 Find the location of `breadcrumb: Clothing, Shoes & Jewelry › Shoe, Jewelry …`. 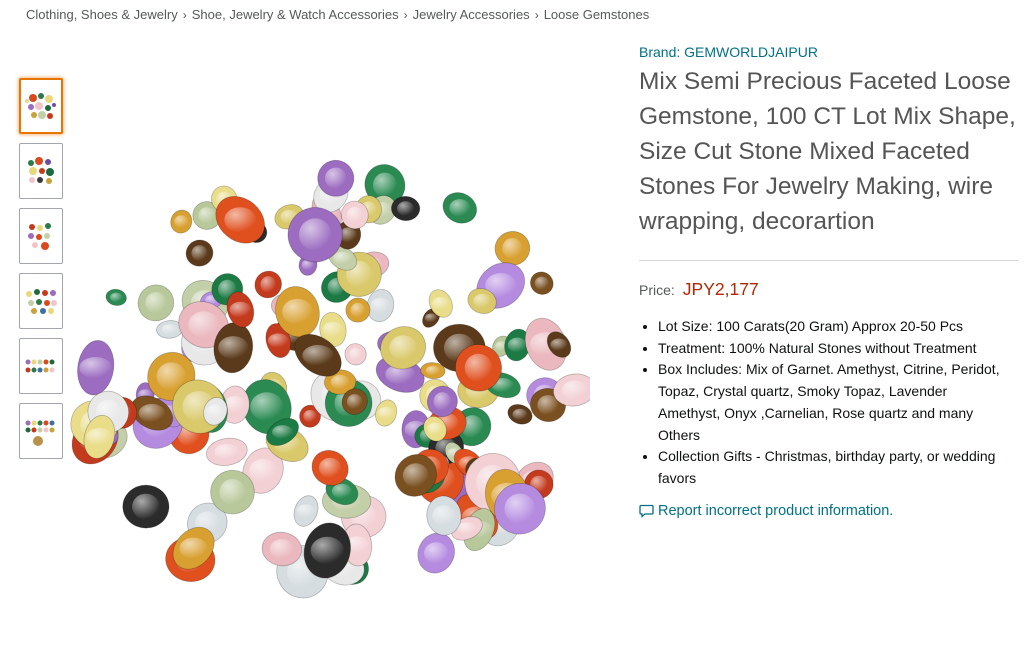

breadcrumb: Clothing, Shoes & Jewelry › Shoe, Jewelry … is located at coordinates (337, 14).